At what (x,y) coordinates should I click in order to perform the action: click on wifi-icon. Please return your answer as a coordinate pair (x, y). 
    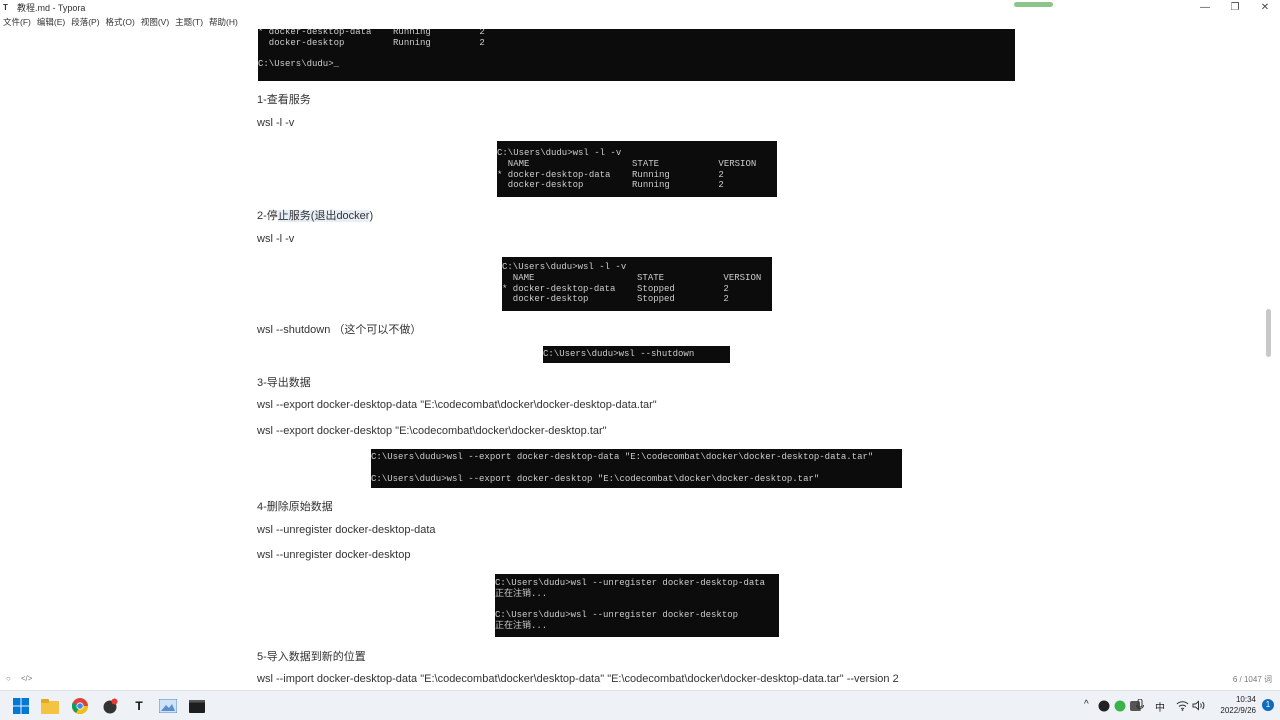
    Looking at the image, I should click on (1182, 707).